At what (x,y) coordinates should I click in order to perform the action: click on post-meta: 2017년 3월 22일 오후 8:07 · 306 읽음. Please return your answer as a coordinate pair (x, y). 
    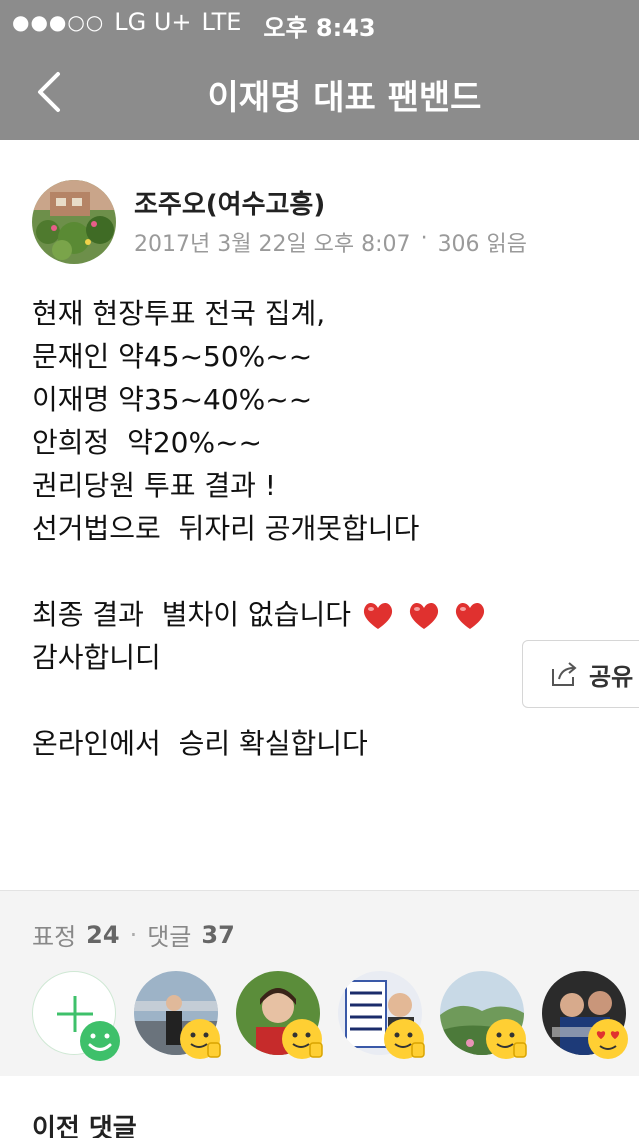
    Looking at the image, I should click on (330, 242).